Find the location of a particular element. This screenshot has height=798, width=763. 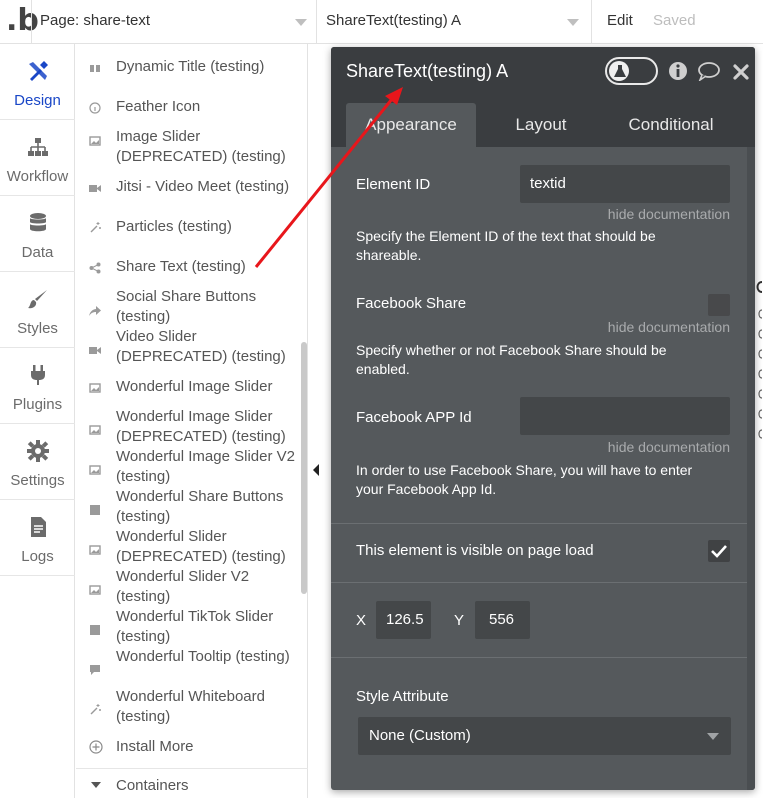

nav-design: Design is located at coordinates (37, 82).